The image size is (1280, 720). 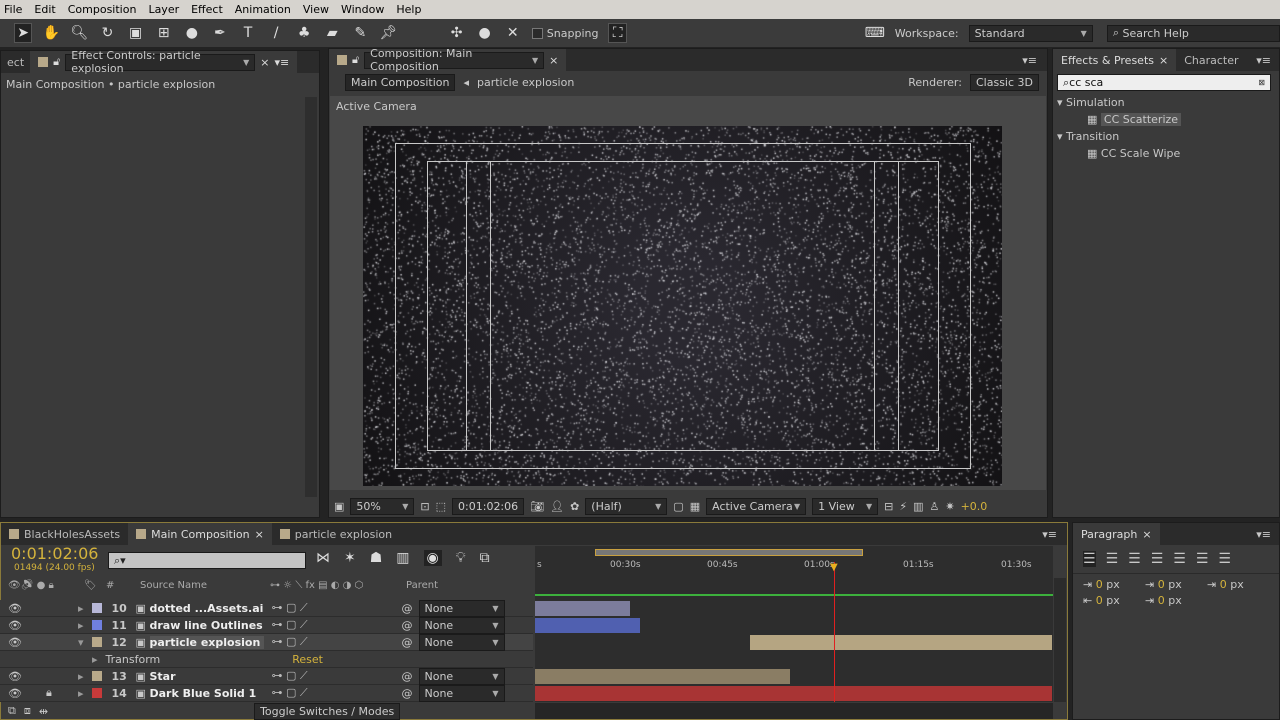 I want to click on selection-tool-icon: ➤, so click(x=23, y=33).